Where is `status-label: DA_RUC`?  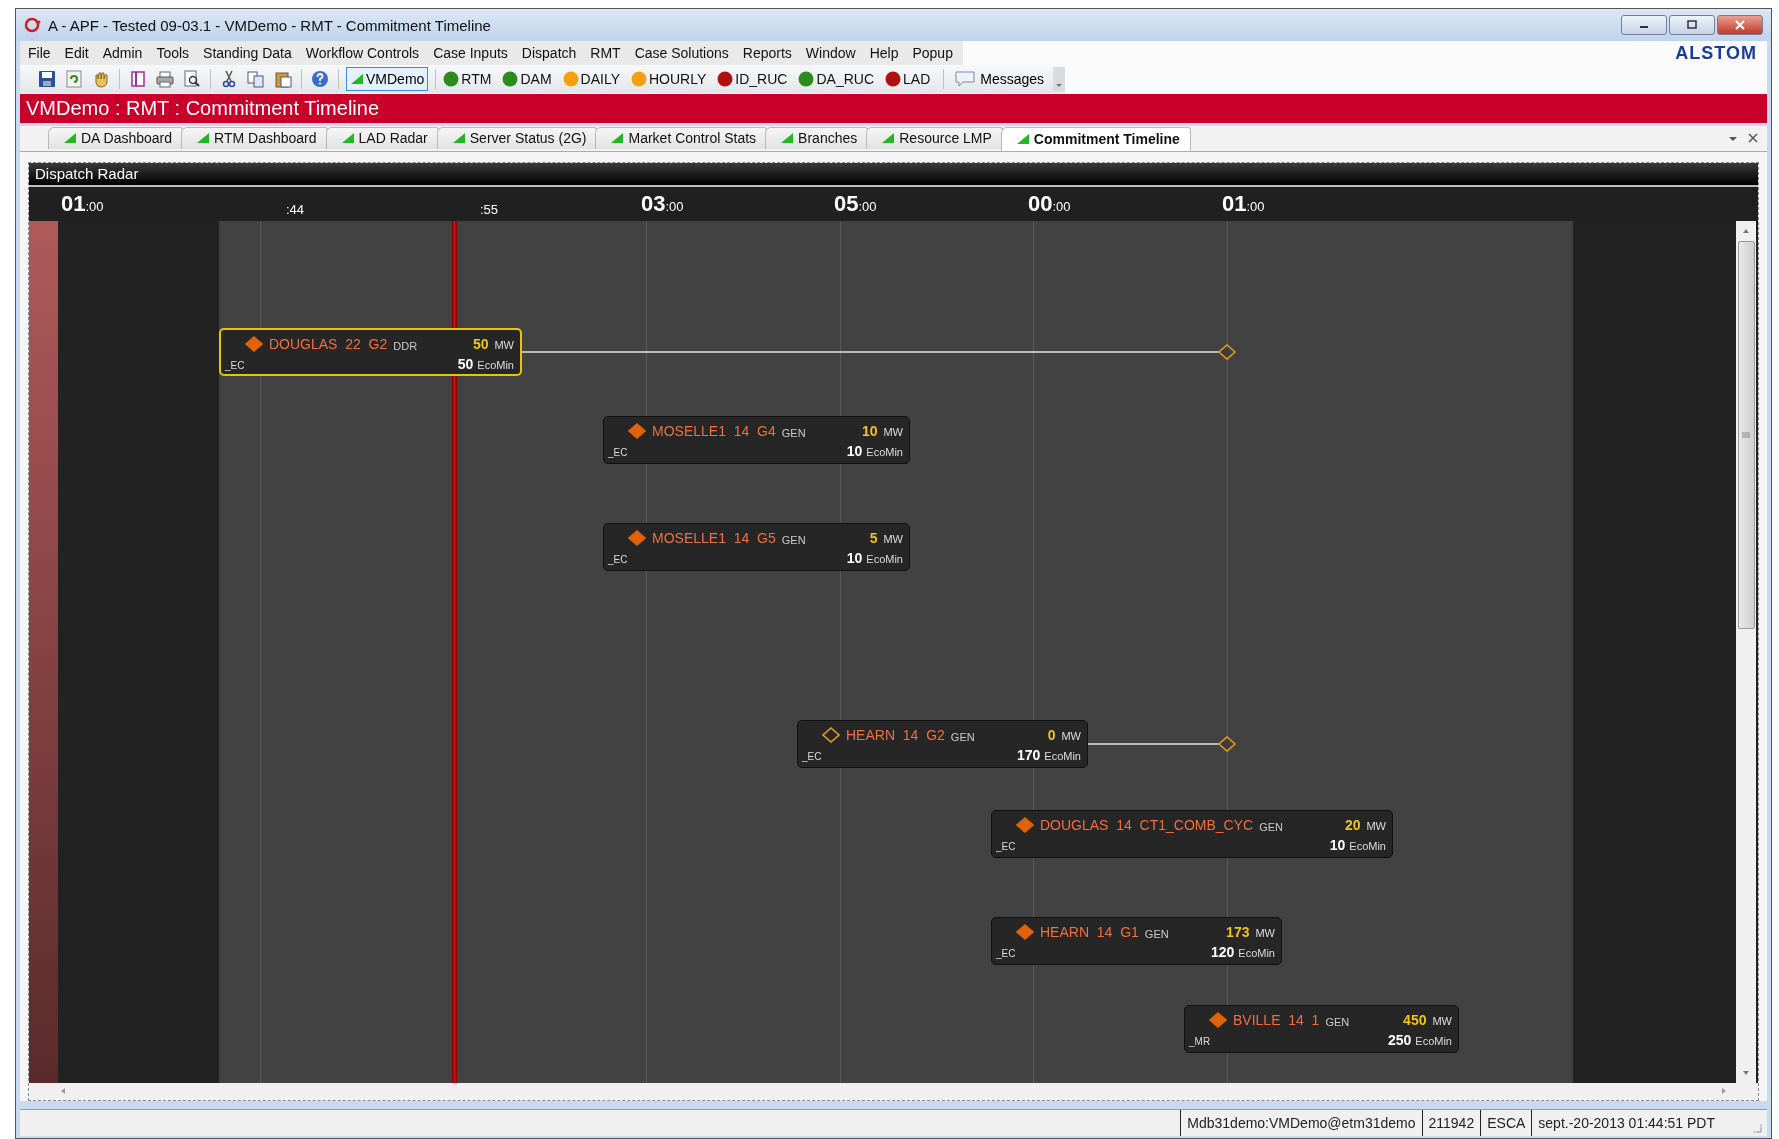
status-label: DA_RUC is located at coordinates (845, 79).